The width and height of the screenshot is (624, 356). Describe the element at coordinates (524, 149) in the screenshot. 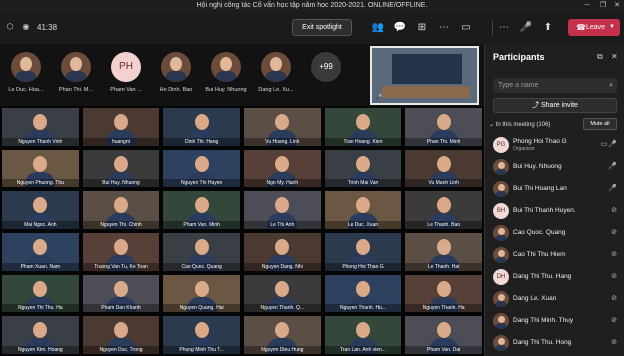

I see `participant-role: Organizer` at that location.